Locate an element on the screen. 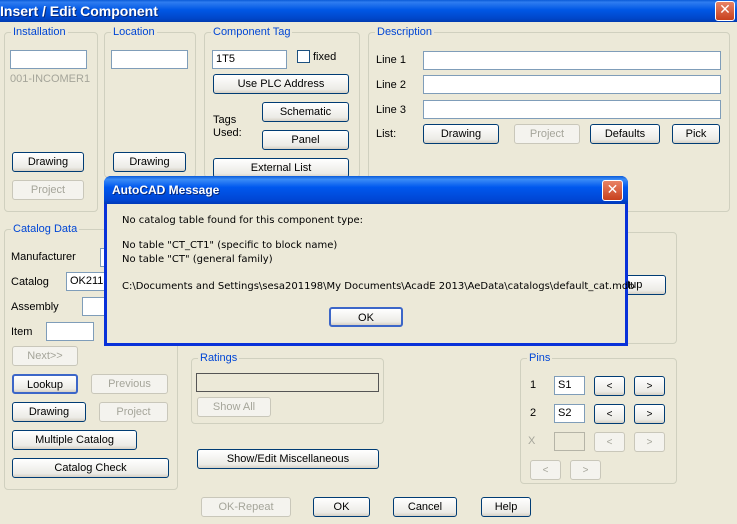  pick-button: Pick is located at coordinates (696, 134).